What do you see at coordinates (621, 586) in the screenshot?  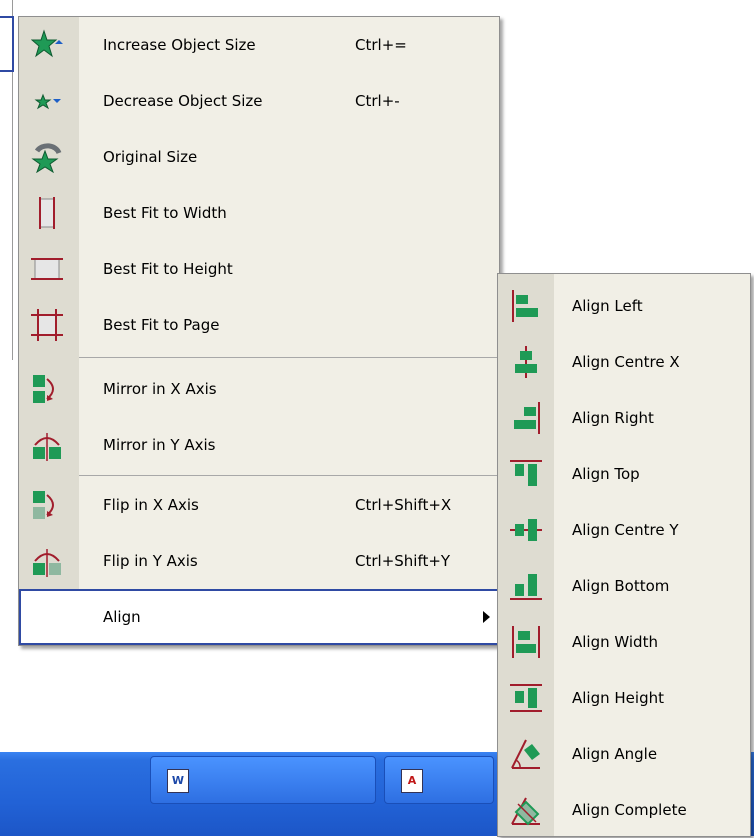 I see `menu-item-label: Align Bottom` at bounding box center [621, 586].